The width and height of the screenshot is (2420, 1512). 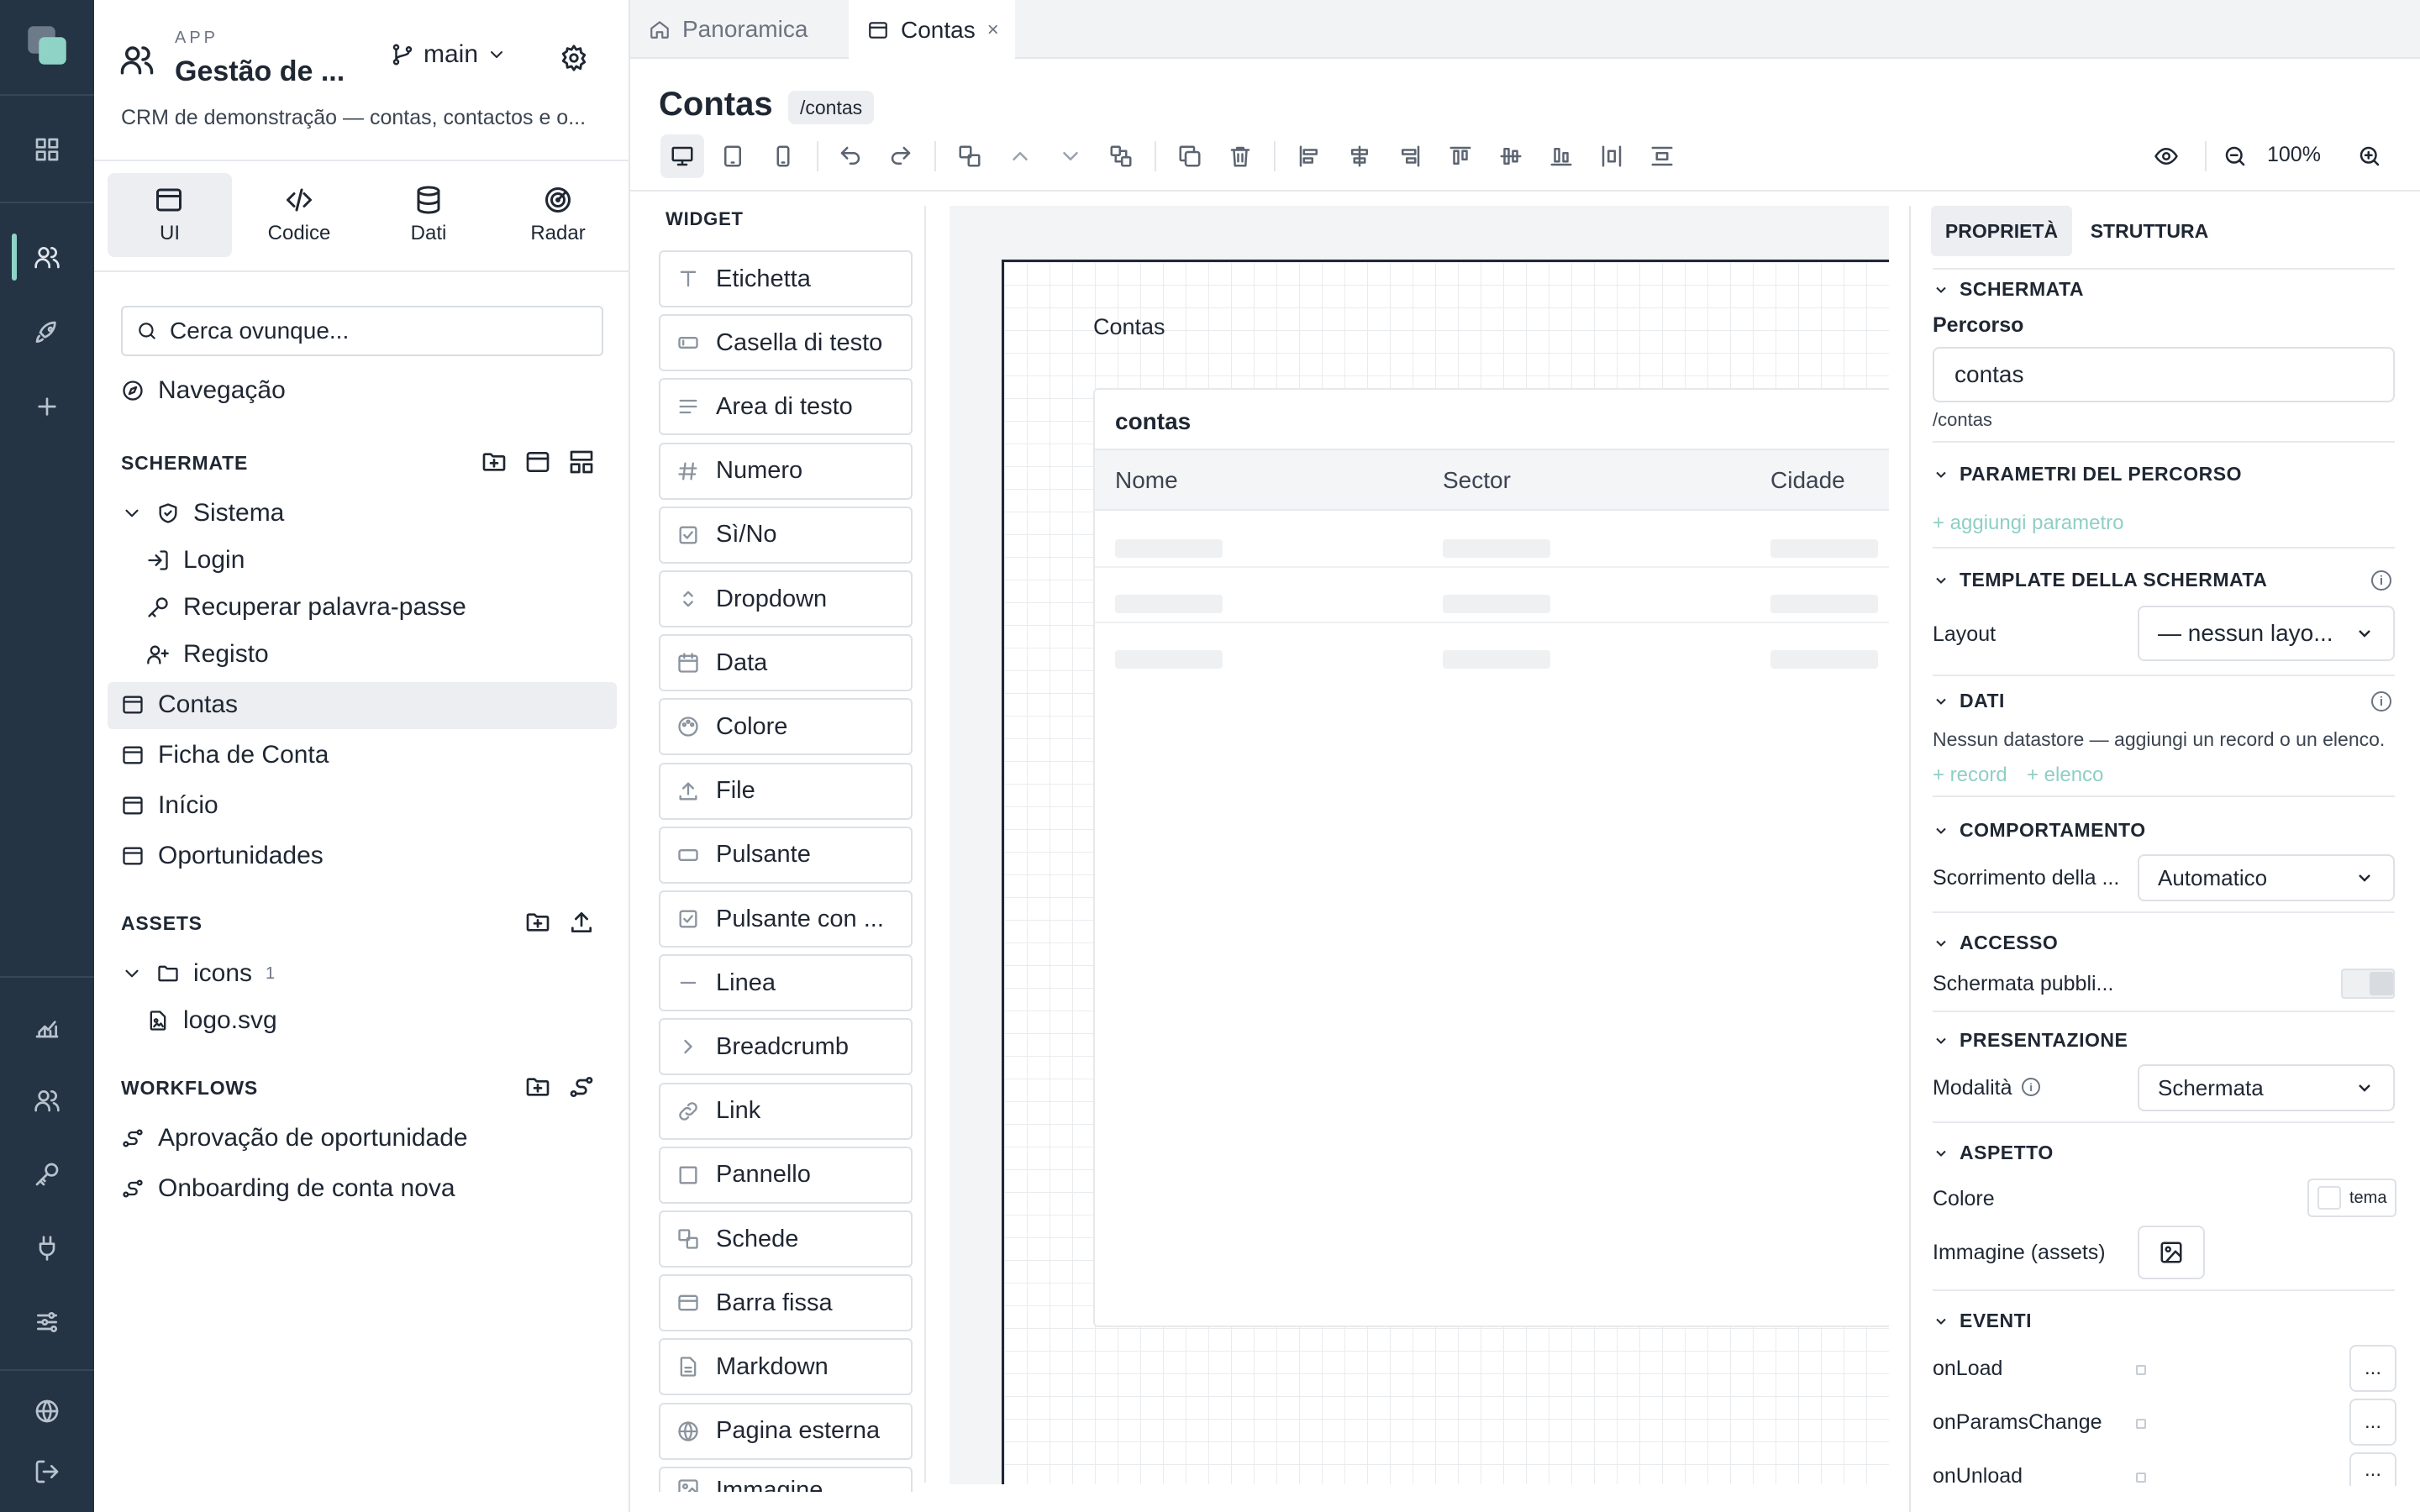 I want to click on screen-item-ficha: Ficha de Conta, so click(x=225, y=755).